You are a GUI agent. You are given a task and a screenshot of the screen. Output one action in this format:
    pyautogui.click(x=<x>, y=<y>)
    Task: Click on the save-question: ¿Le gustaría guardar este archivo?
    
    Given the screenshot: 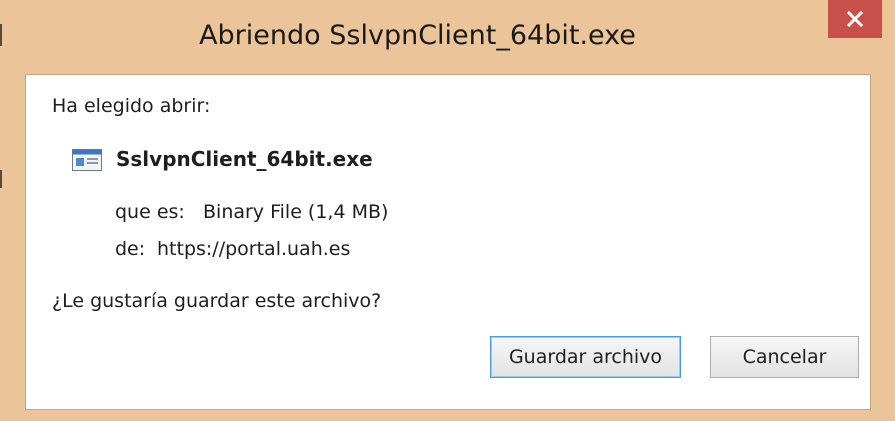 What is the action you would take?
    pyautogui.click(x=217, y=301)
    